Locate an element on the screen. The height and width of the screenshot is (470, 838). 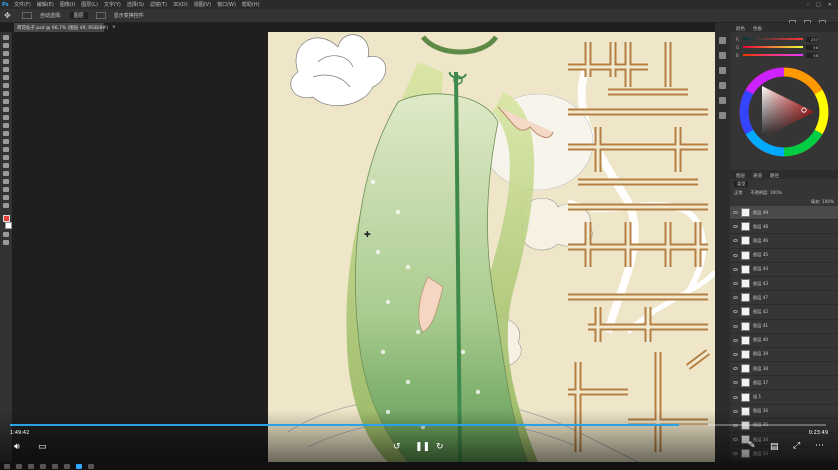
zoom-icon is located at coordinates (6, 197).